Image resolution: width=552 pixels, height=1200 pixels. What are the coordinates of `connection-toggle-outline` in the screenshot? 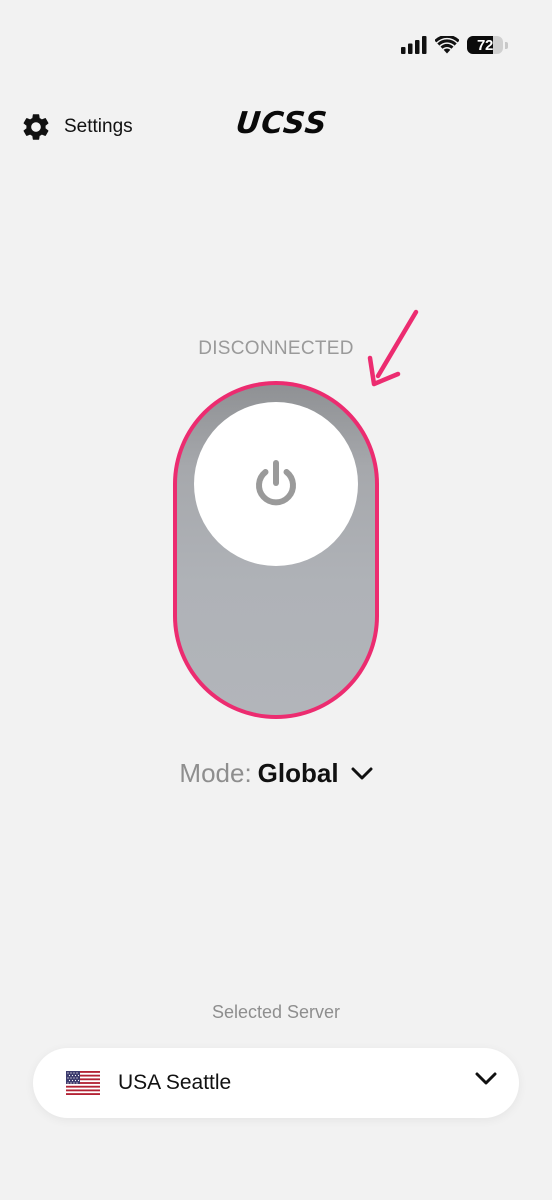 It's located at (276, 550).